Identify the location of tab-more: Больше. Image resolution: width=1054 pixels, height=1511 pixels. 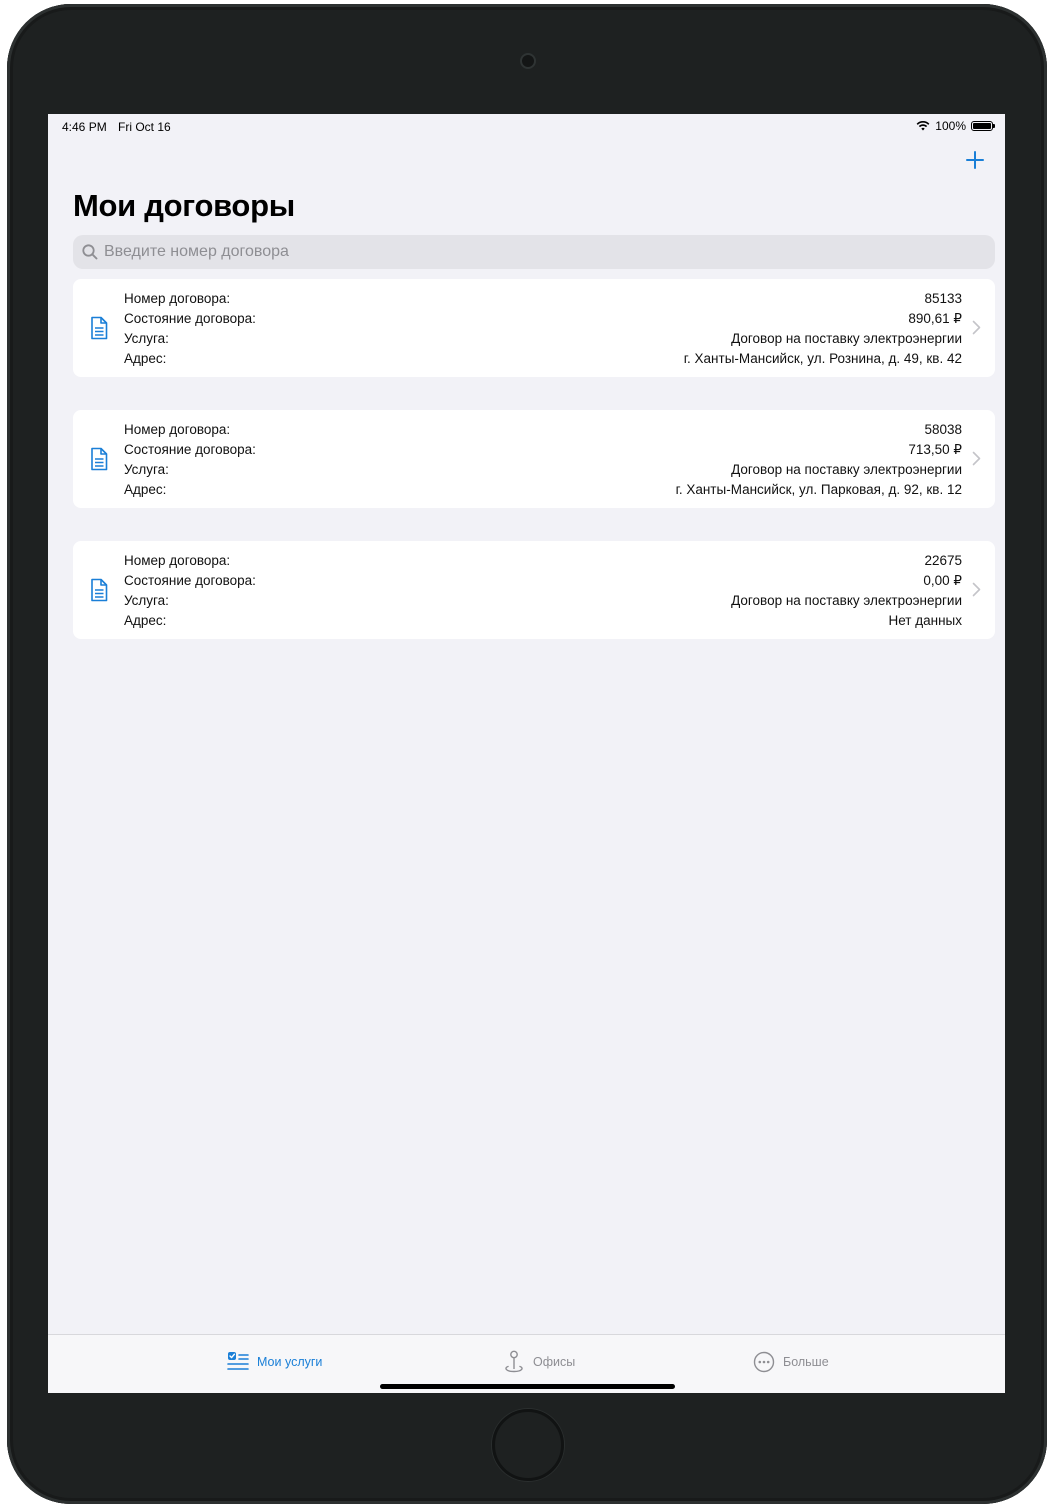
(791, 1362).